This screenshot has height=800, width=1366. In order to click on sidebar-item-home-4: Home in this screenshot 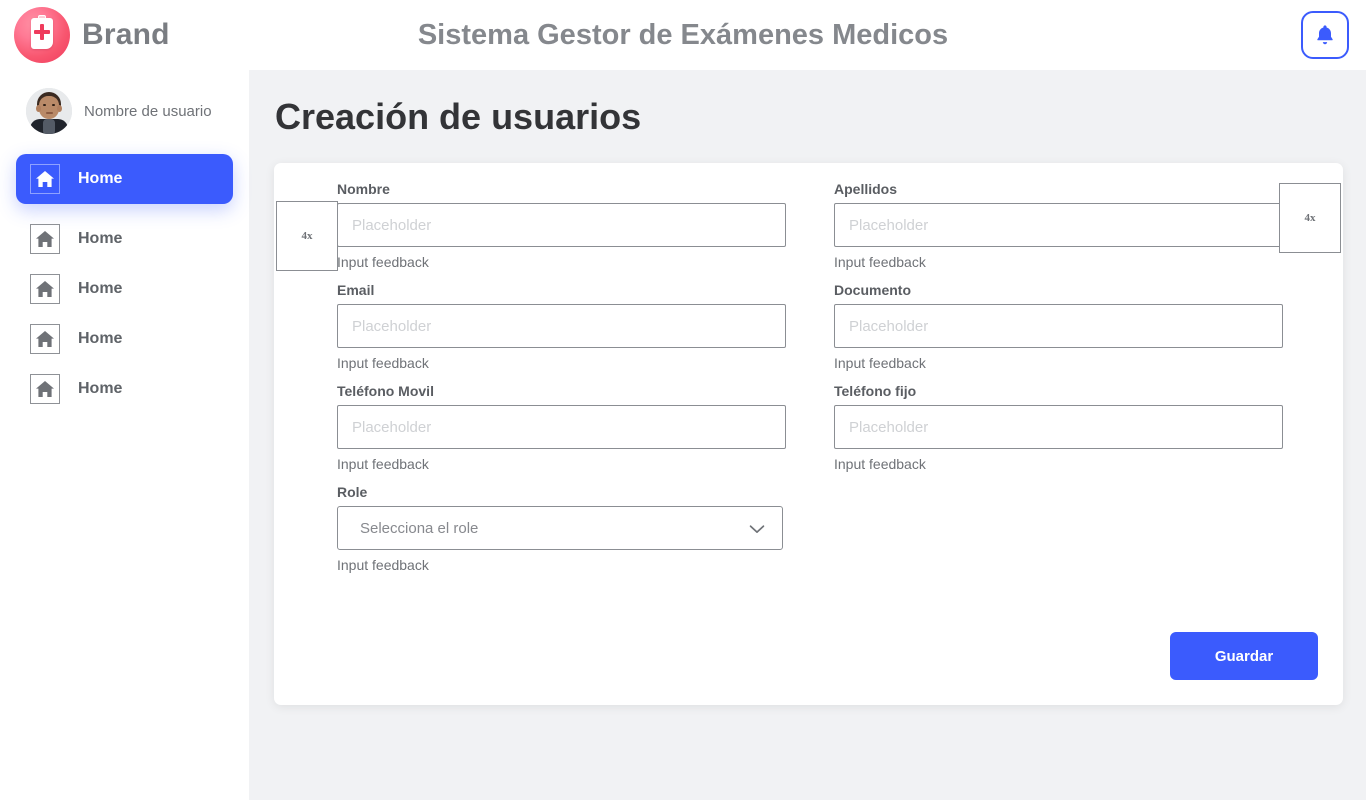, I will do `click(124, 339)`.